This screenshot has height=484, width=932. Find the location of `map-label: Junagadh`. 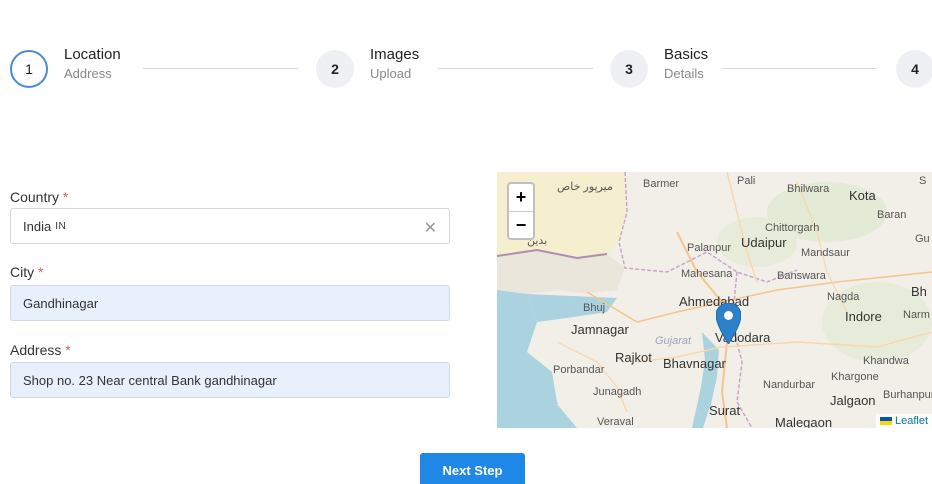

map-label: Junagadh is located at coordinates (617, 392).